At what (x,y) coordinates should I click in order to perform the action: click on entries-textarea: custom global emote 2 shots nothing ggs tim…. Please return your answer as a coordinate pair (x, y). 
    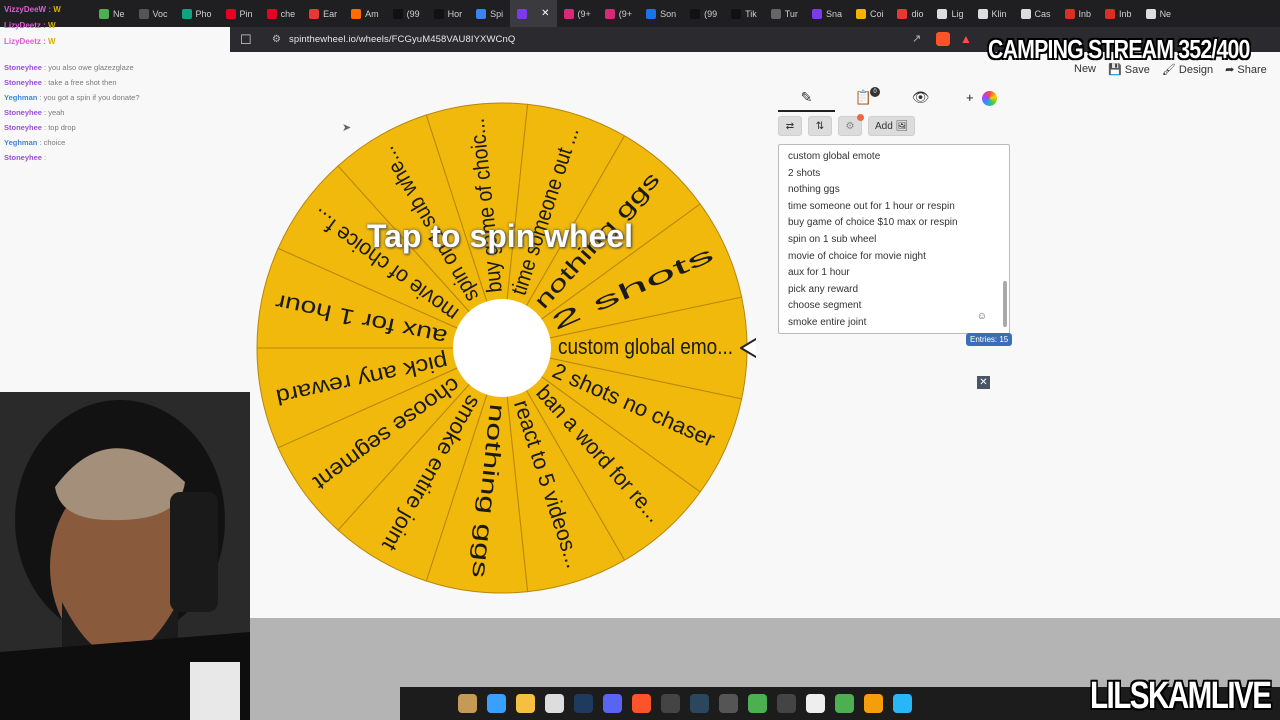
    Looking at the image, I should click on (894, 239).